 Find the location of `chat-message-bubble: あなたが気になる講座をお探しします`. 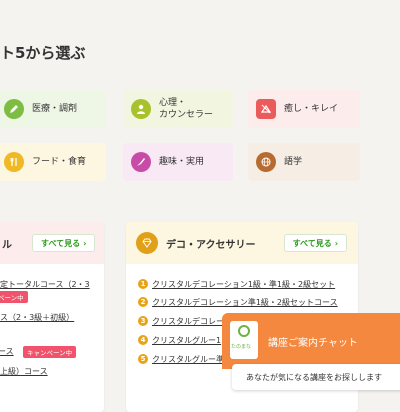

chat-message-bubble: あなたが気になる講座をお探しします is located at coordinates (316, 377).